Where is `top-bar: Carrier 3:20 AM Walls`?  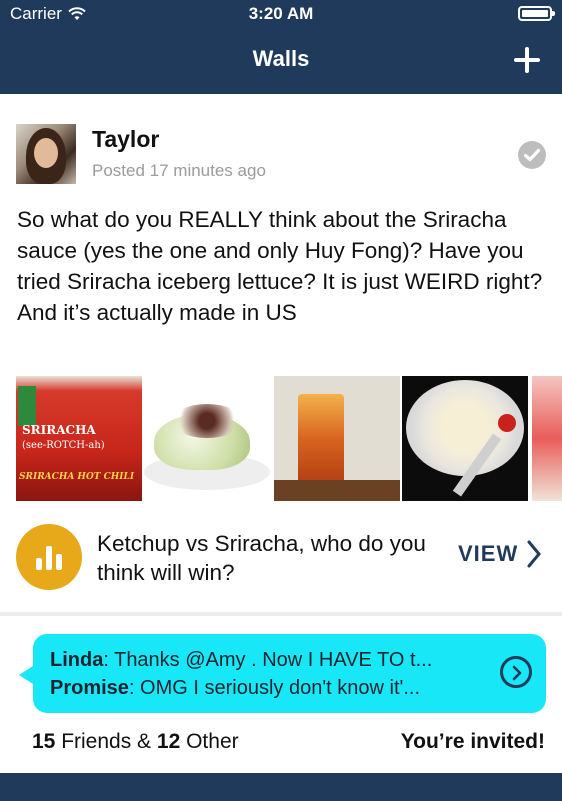
top-bar: Carrier 3:20 AM Walls is located at coordinates (281, 47).